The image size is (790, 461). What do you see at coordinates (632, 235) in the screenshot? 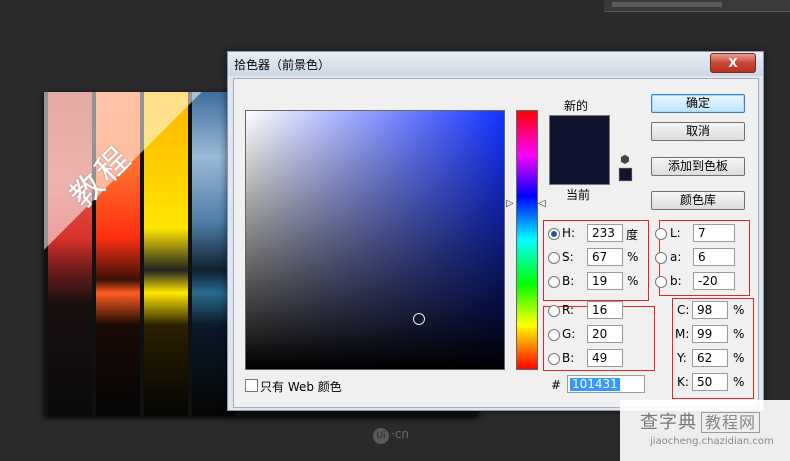
I see `h-unit: 度` at bounding box center [632, 235].